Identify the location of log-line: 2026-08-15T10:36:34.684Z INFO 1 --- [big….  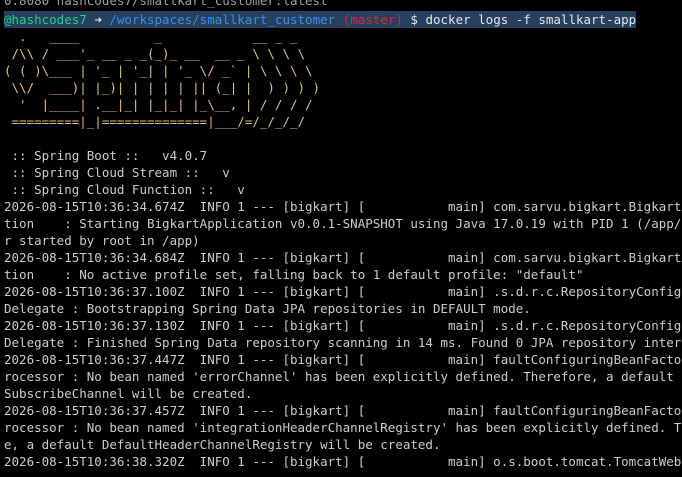
(343, 257).